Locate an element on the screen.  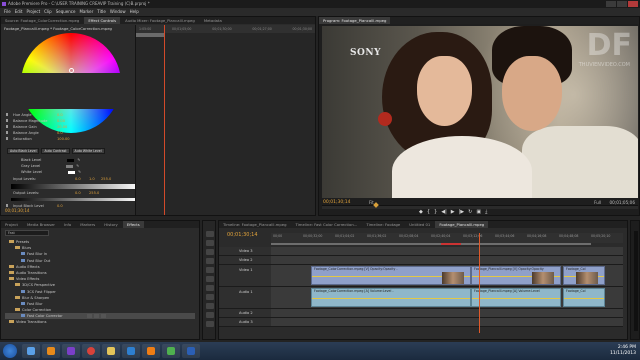
media-player-icon is located at coordinates (51, 351).